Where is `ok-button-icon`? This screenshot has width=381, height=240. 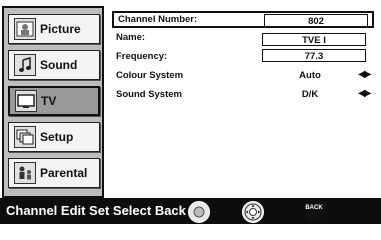 ok-button-icon is located at coordinates (199, 212).